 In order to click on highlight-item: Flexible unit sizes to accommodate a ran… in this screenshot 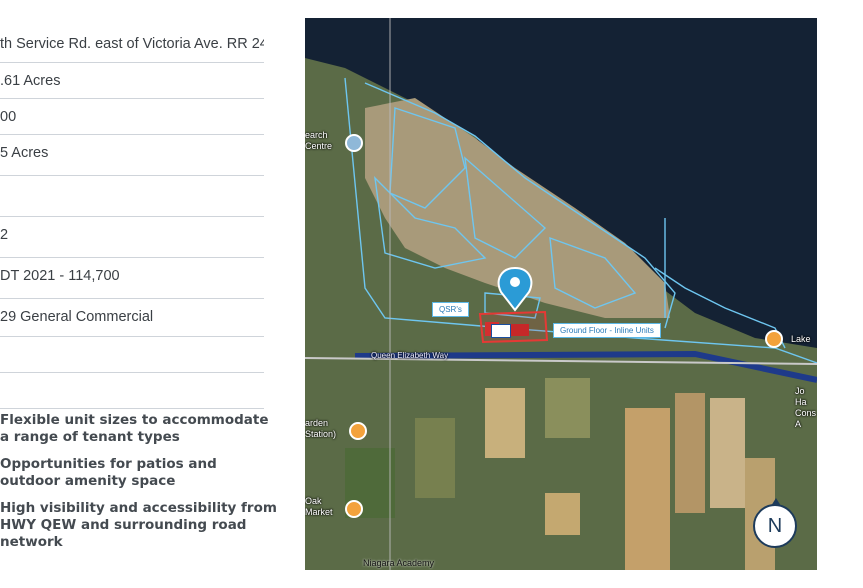, I will do `click(134, 428)`.